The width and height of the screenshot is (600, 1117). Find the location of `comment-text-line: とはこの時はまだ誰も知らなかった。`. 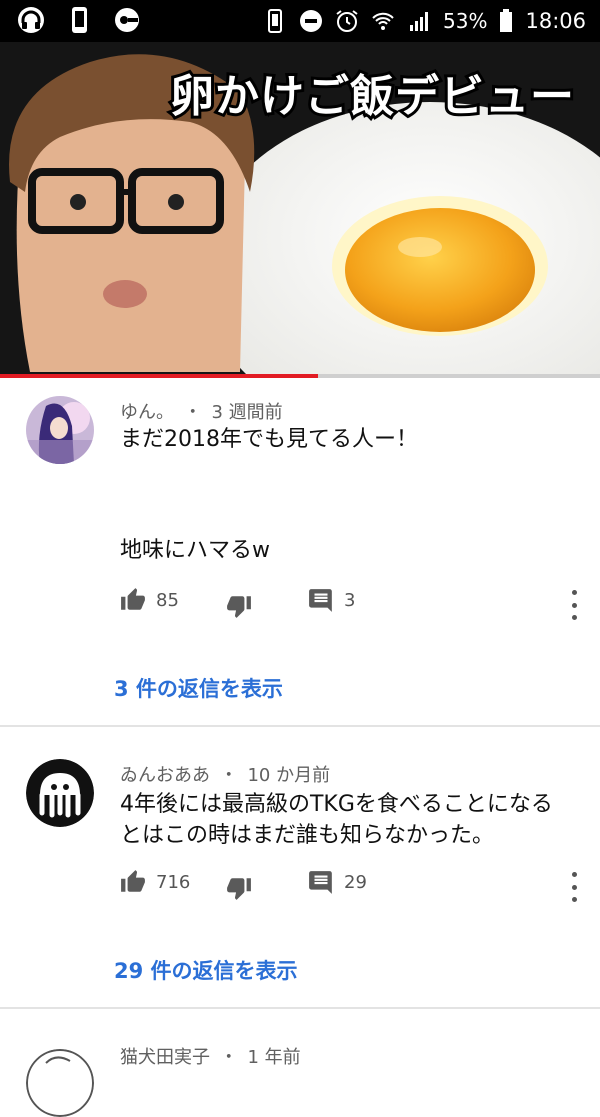

comment-text-line: とはこの時はまだ誰も知らなかった。 is located at coordinates (307, 835).